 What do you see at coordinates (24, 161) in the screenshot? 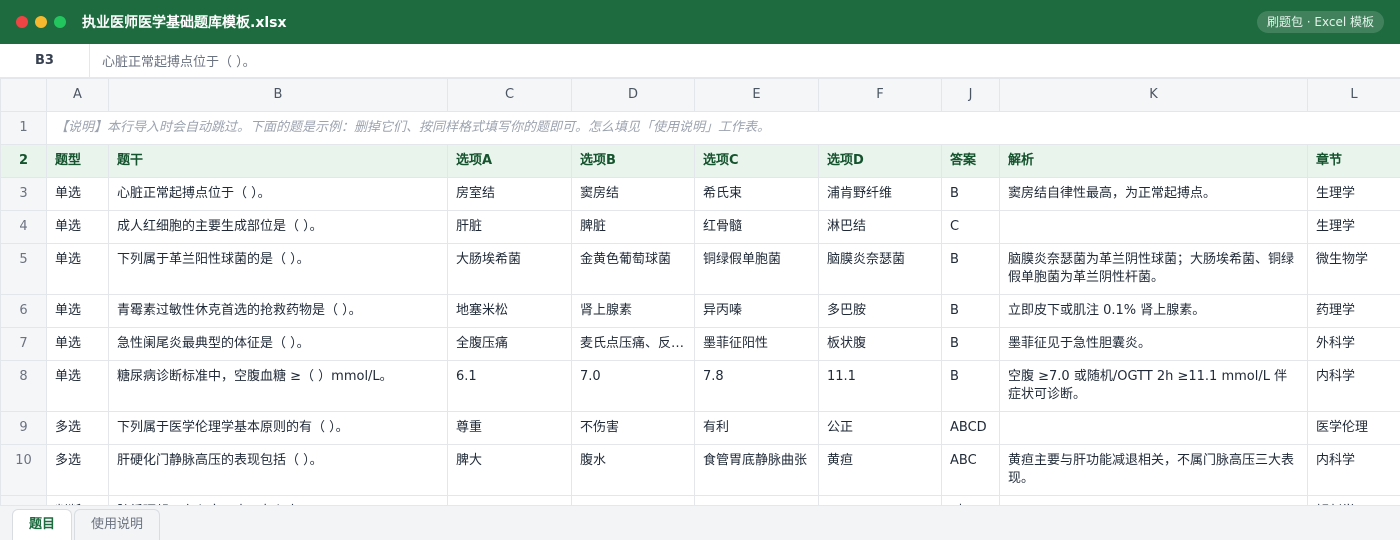
I see `row-number: 2` at bounding box center [24, 161].